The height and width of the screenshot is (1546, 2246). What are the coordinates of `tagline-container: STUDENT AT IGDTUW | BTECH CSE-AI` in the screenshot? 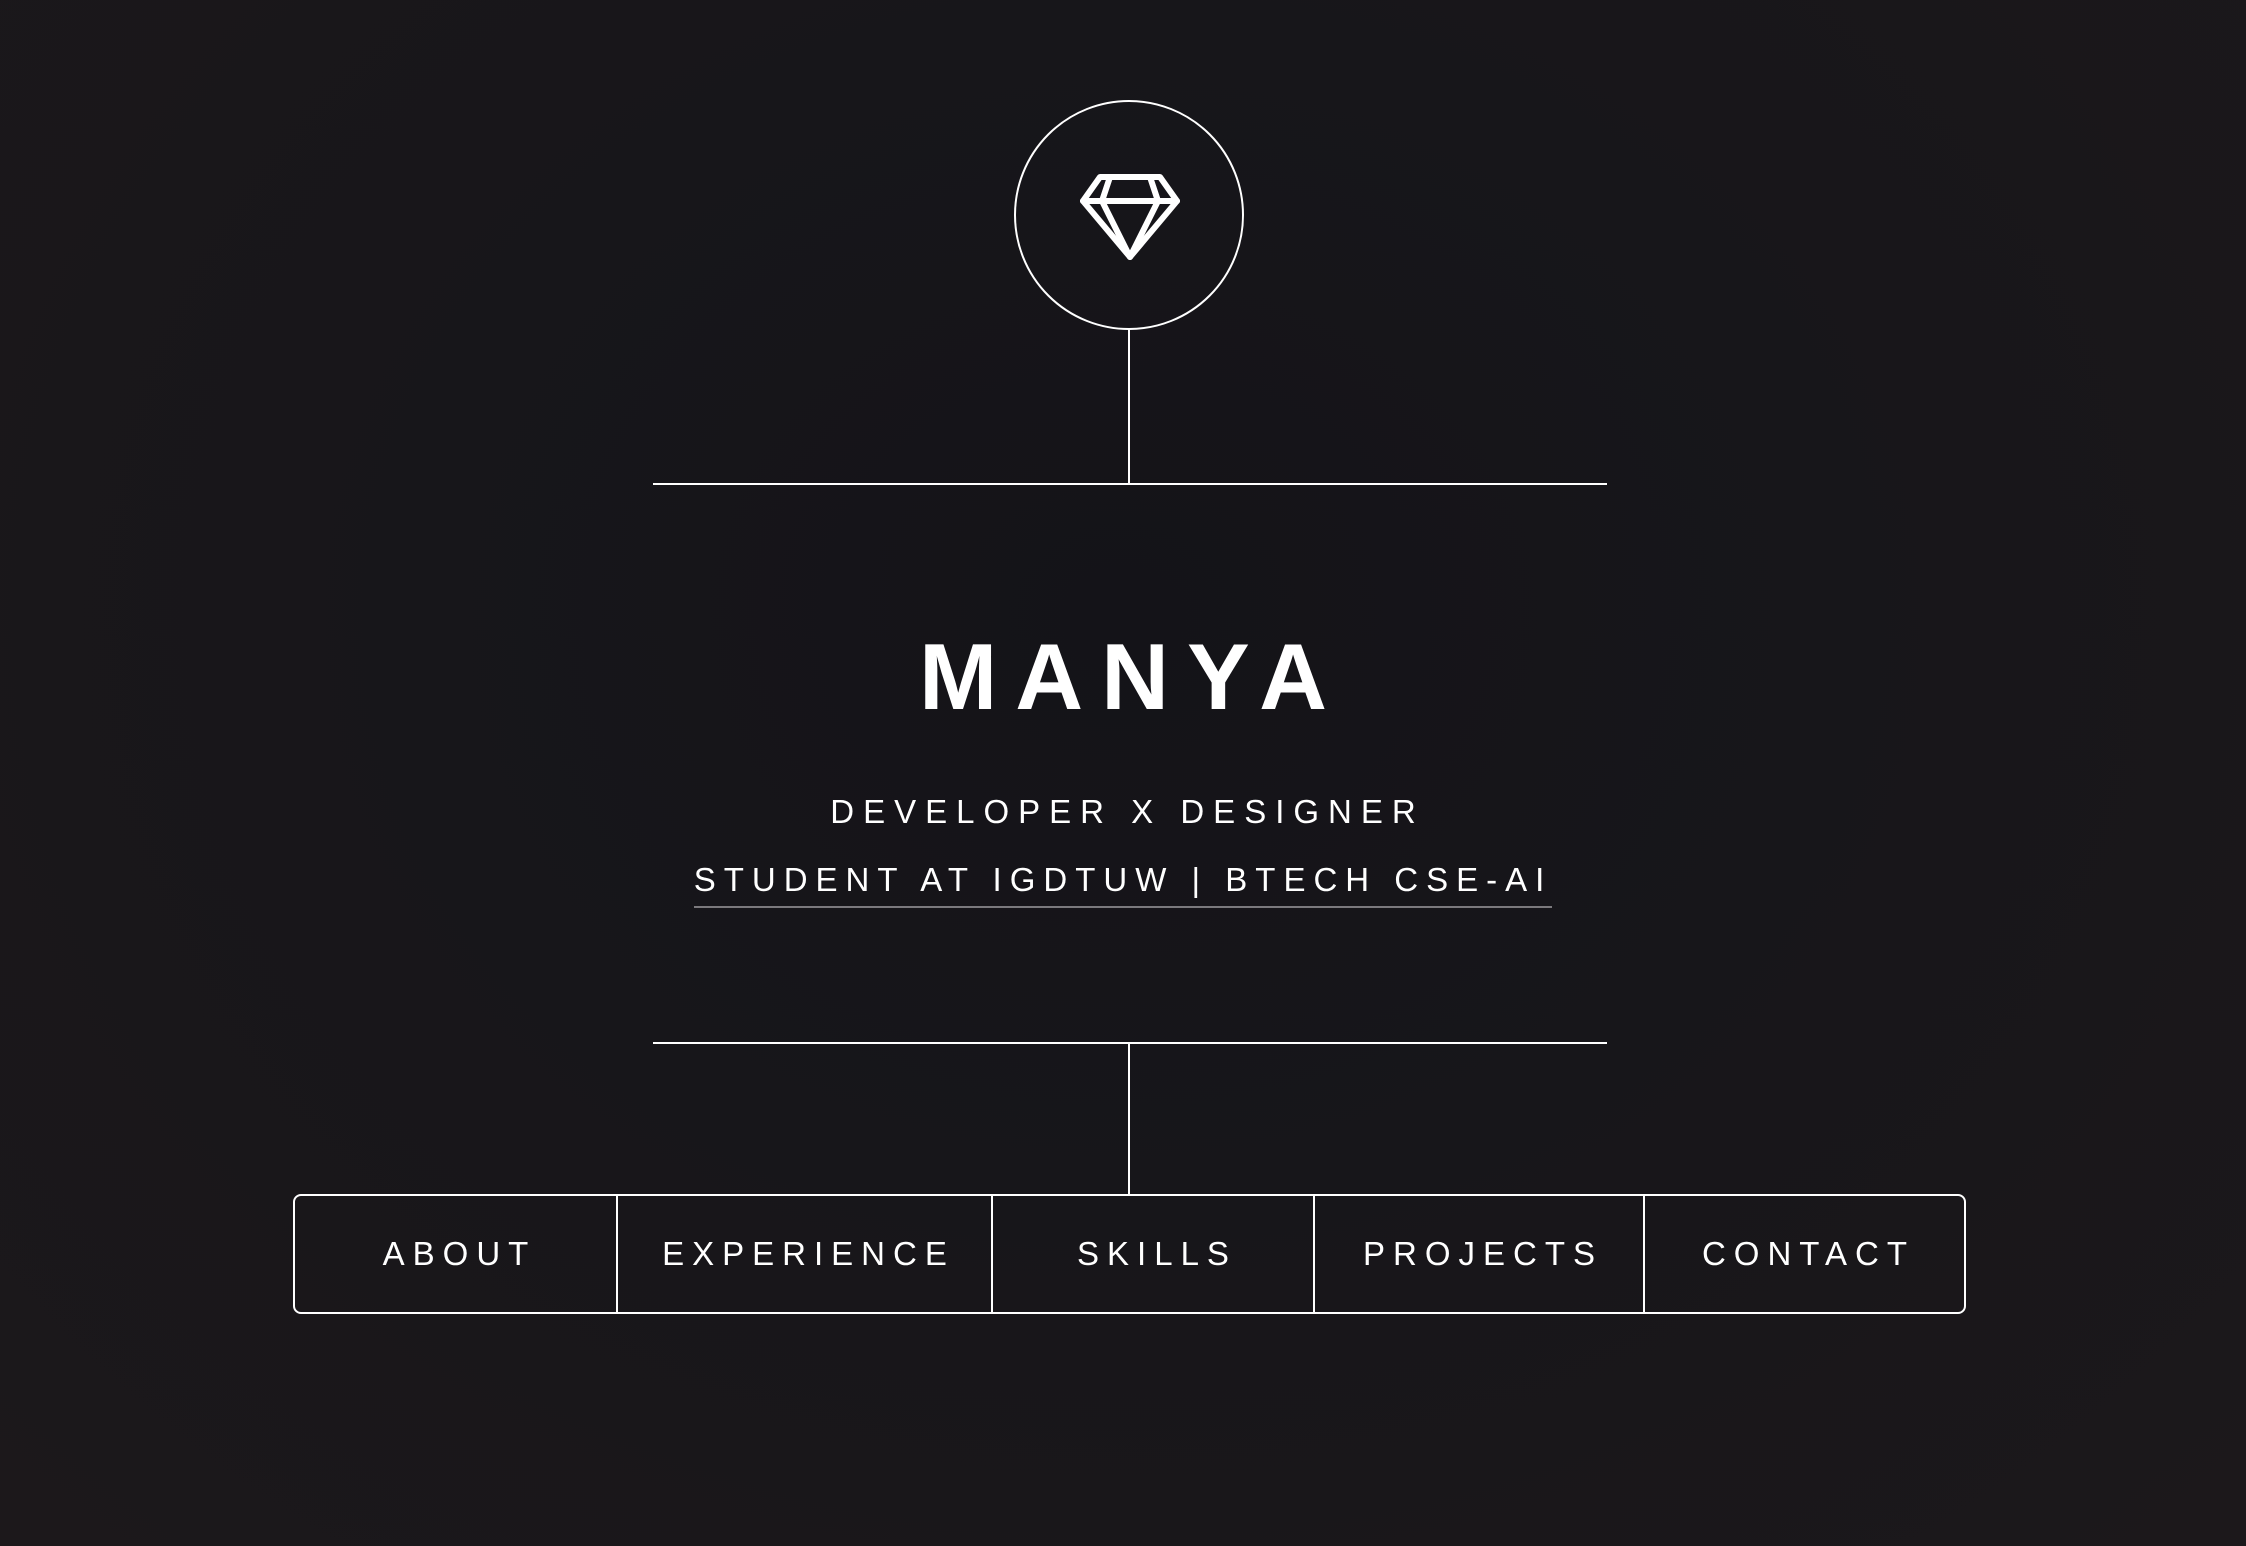 It's located at (1123, 883).